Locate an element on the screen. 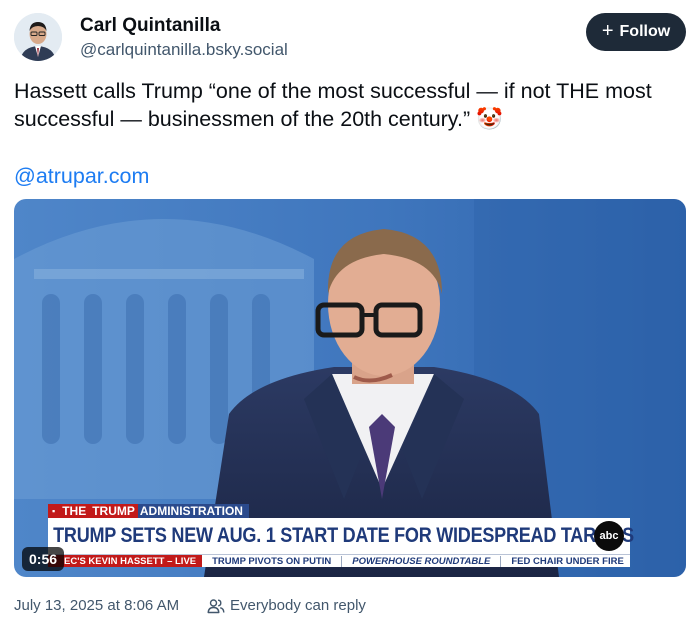 The width and height of the screenshot is (700, 629). post-link: @atrupar.com is located at coordinates (81, 176).